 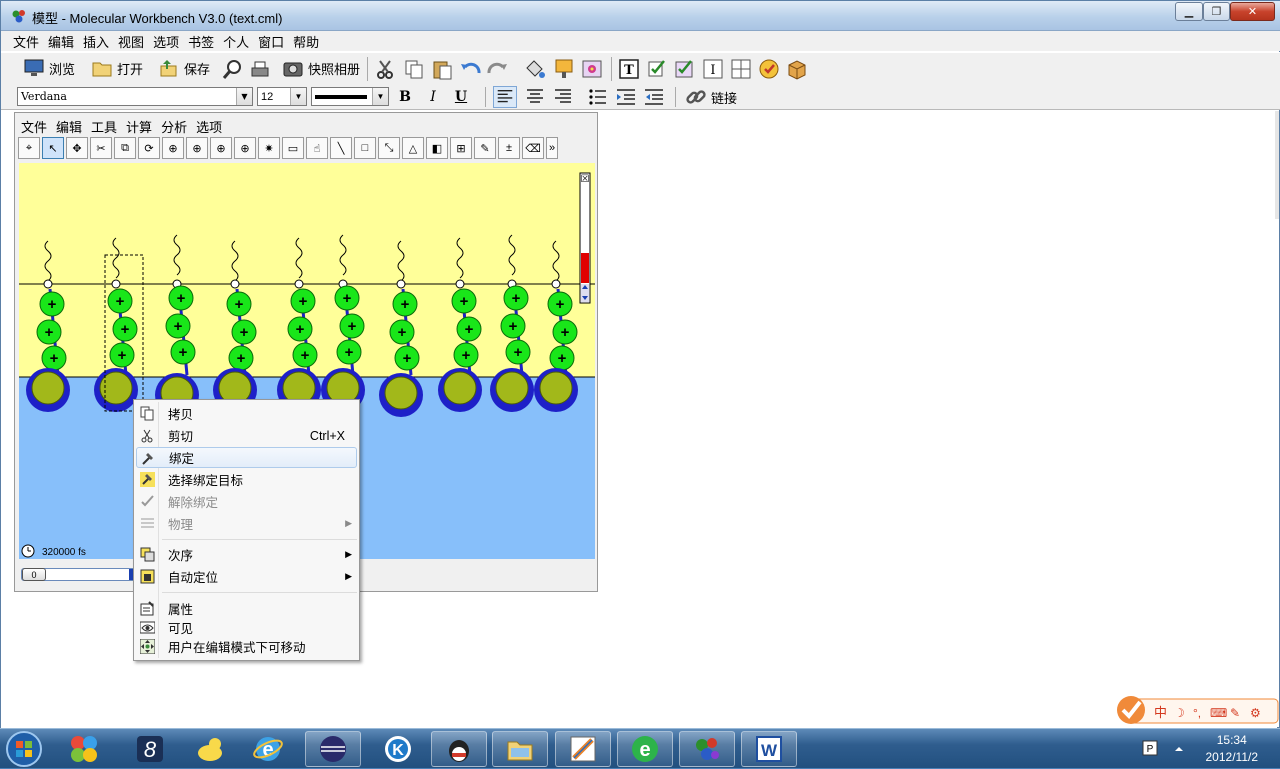 I want to click on taskbar-internet-explorer: e, so click(x=268, y=749).